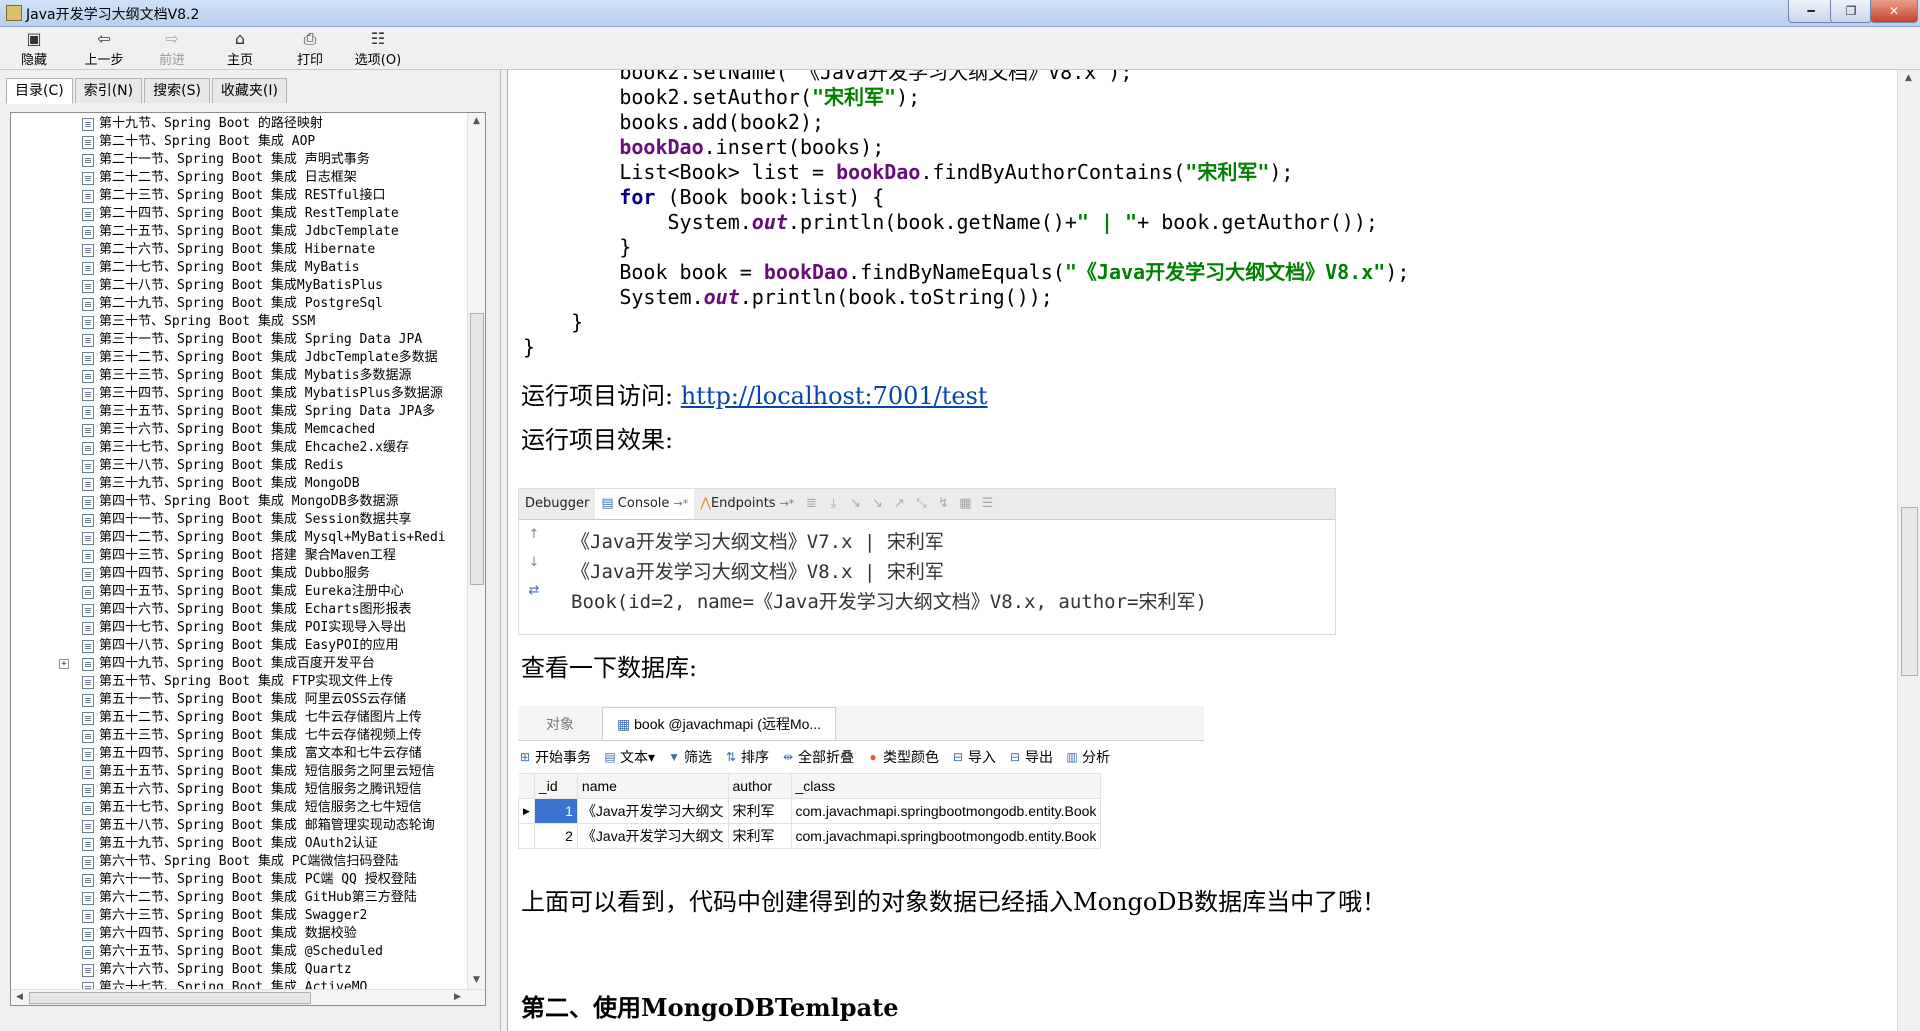  I want to click on toc-item: 第二十节、Spring Boot 集成 AOP, so click(238, 142).